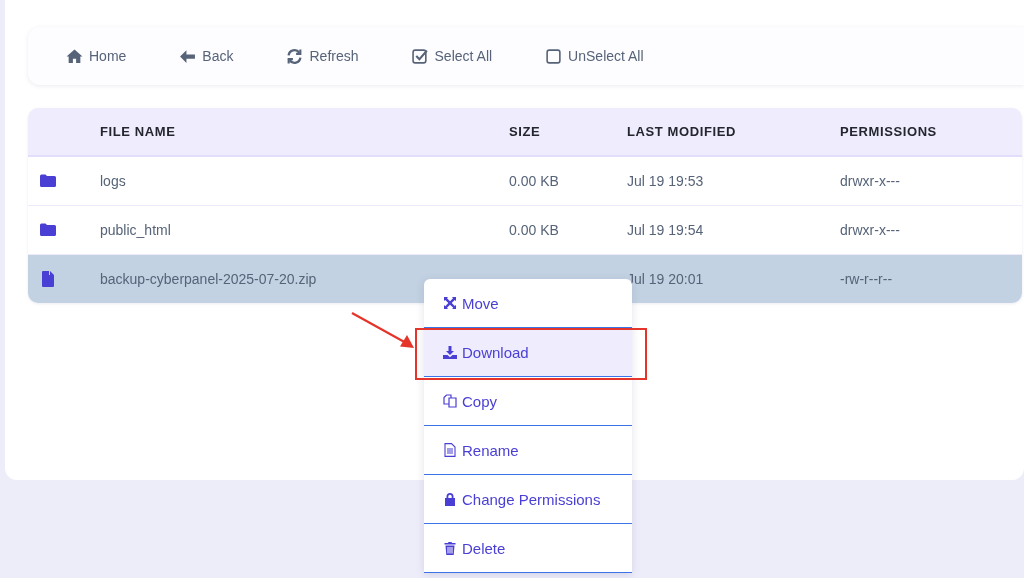 The height and width of the screenshot is (578, 1024). I want to click on modified-date: Jul 19 19:54, so click(665, 230).